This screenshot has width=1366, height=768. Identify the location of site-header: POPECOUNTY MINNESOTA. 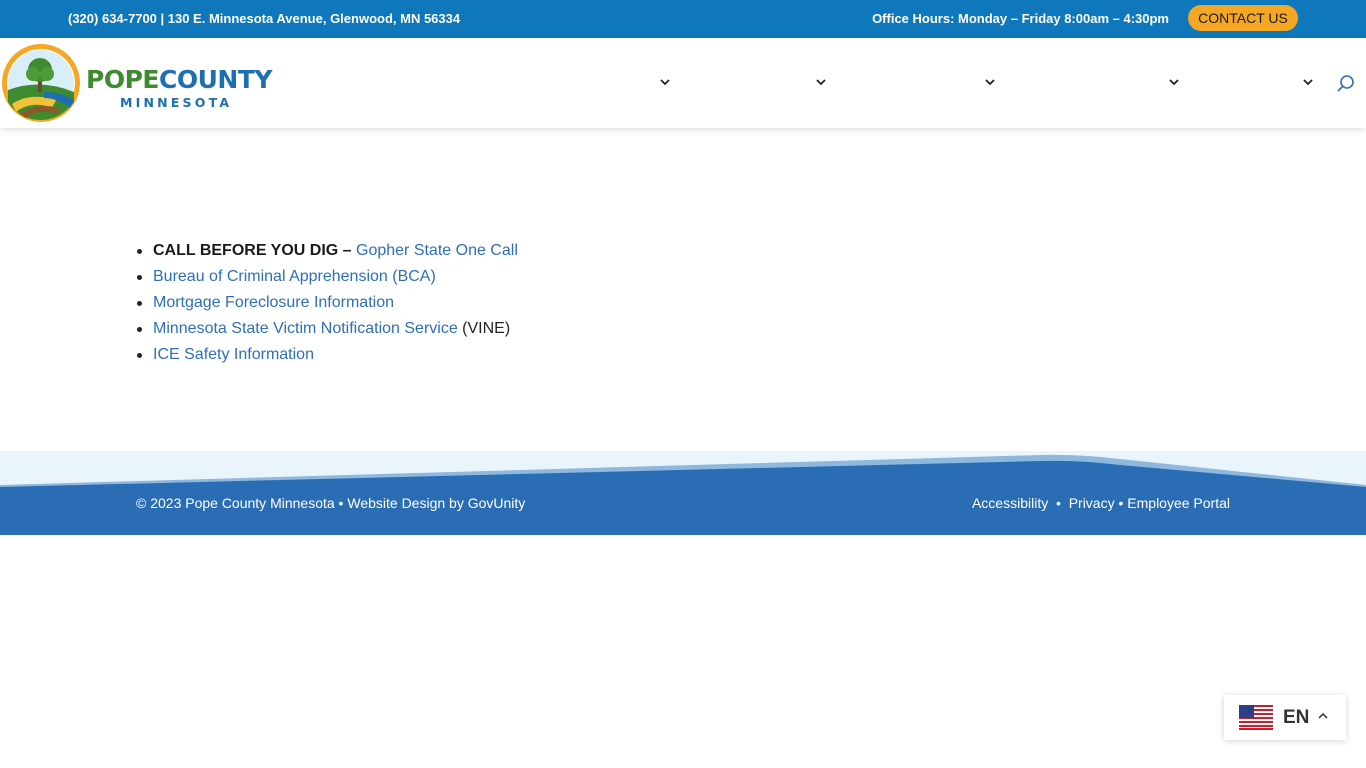
(683, 83).